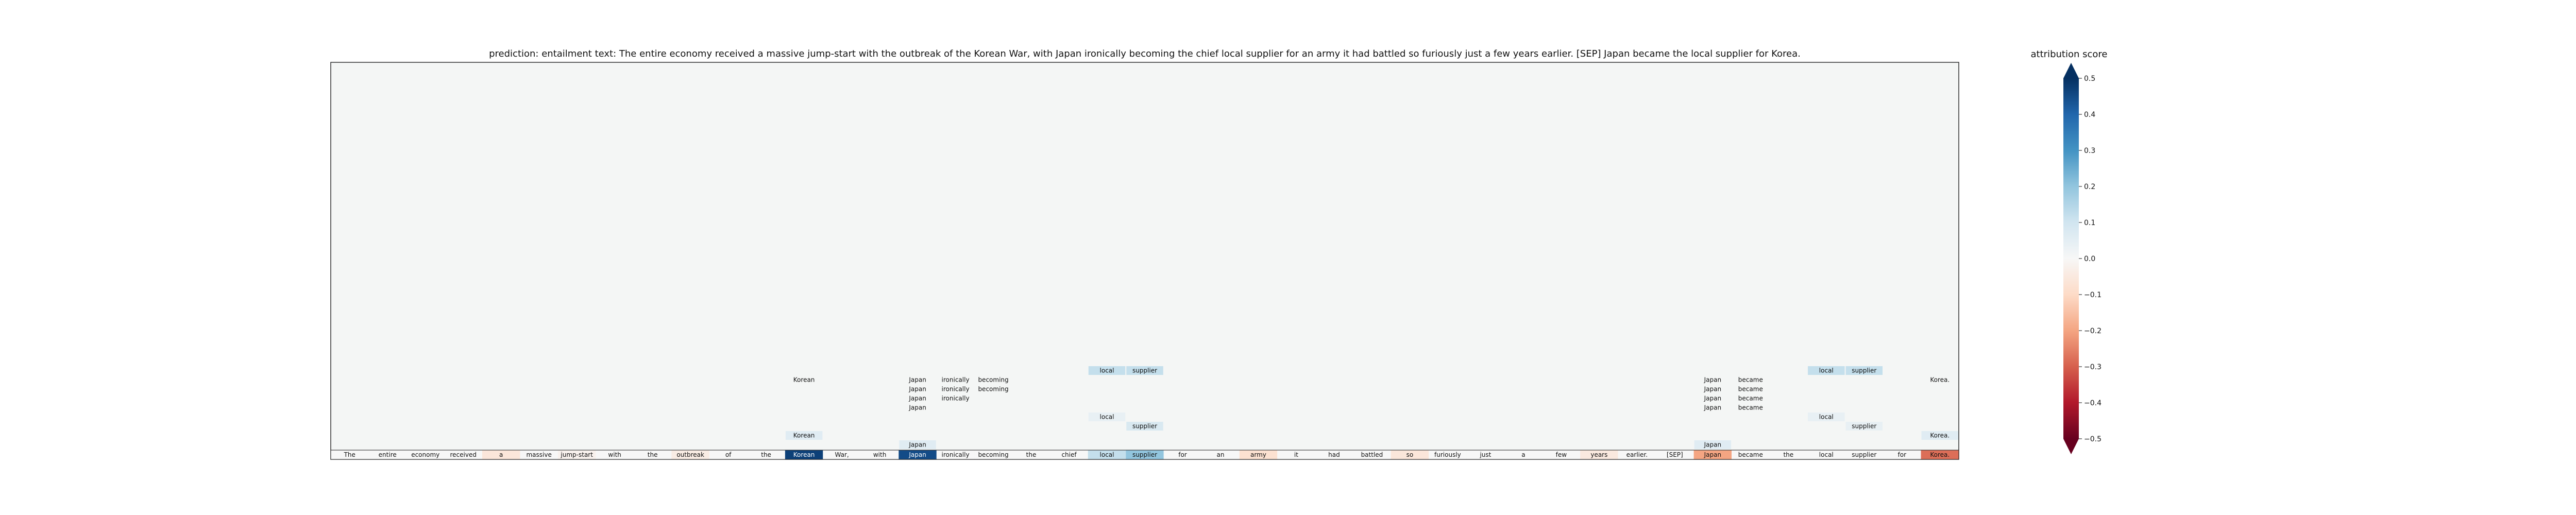 The height and width of the screenshot is (515, 2576). What do you see at coordinates (2089, 115) in the screenshot?
I see `colorbar-tick-label: 0.4` at bounding box center [2089, 115].